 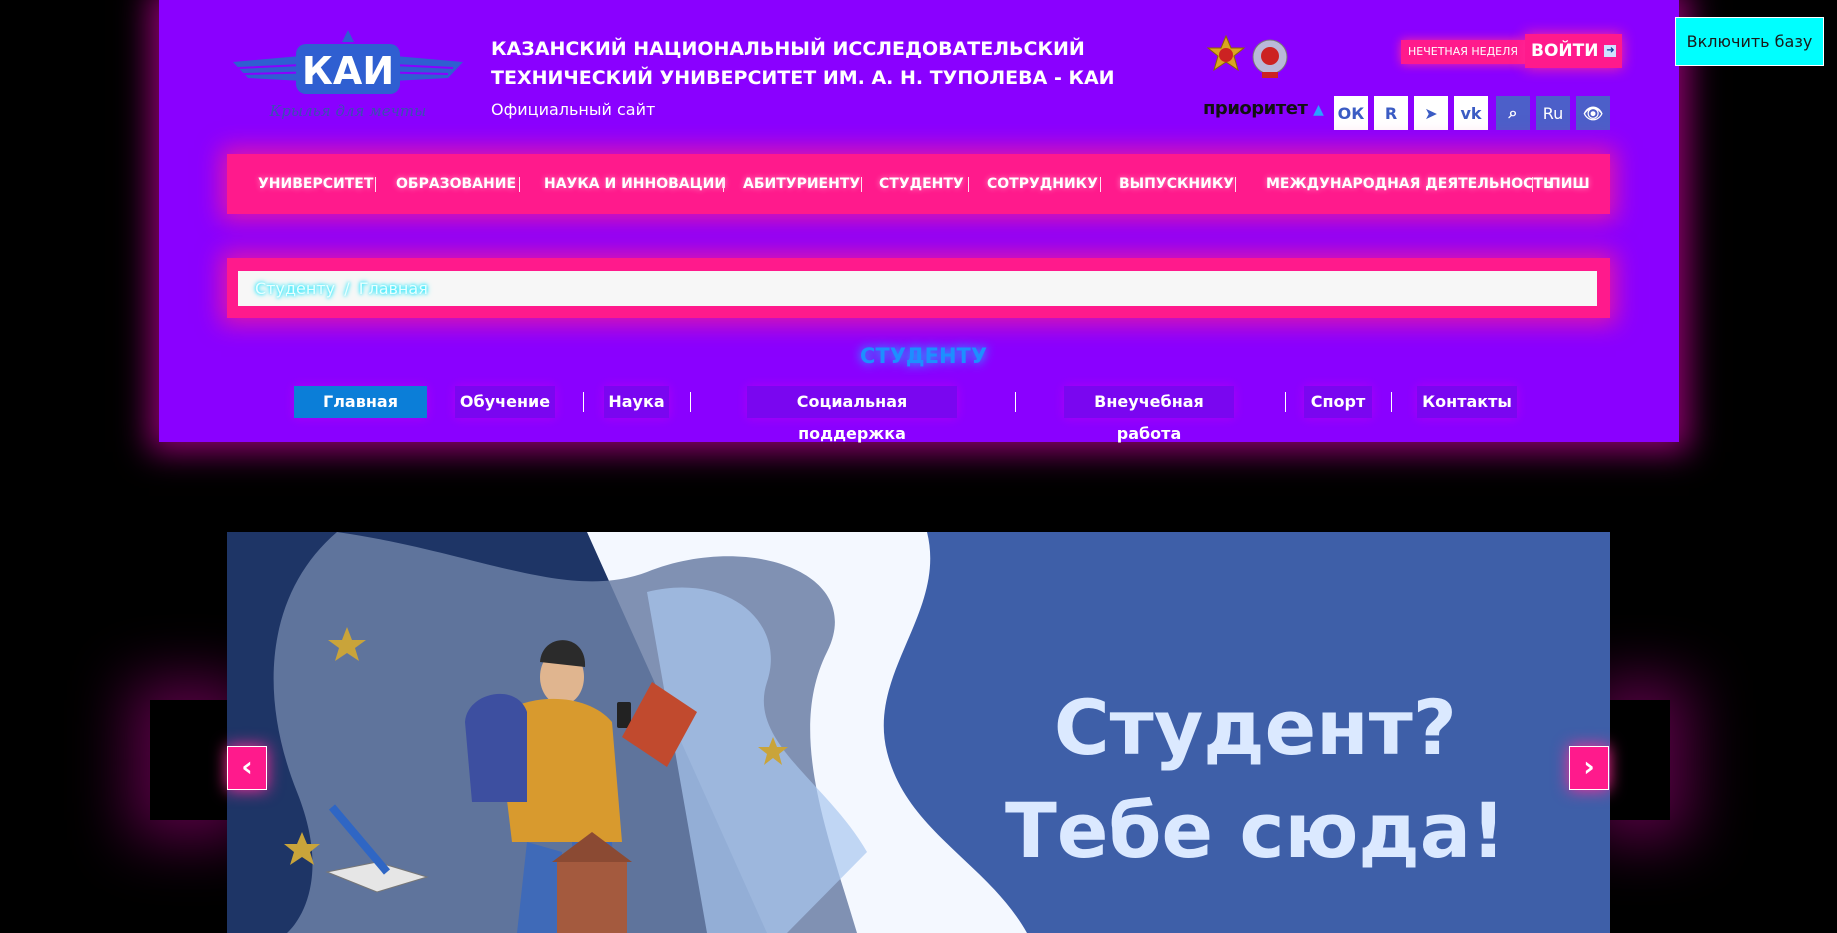 I want to click on award-orders-icon, so click(x=1247, y=56).